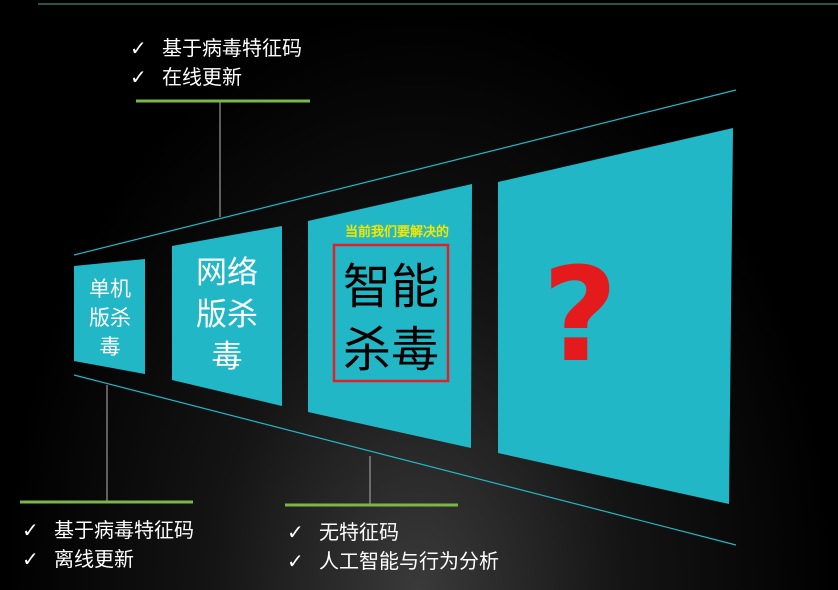 The height and width of the screenshot is (590, 838). Describe the element at coordinates (227, 315) in the screenshot. I see `panel2-line2: 版杀` at that location.